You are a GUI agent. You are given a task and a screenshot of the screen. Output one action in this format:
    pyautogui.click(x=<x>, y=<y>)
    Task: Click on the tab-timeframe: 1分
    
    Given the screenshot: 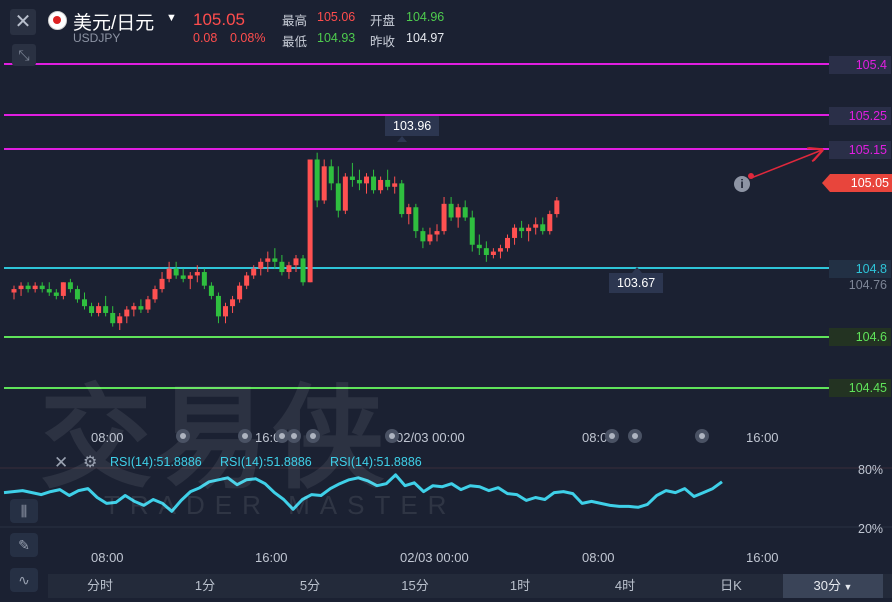 What is the action you would take?
    pyautogui.click(x=205, y=586)
    